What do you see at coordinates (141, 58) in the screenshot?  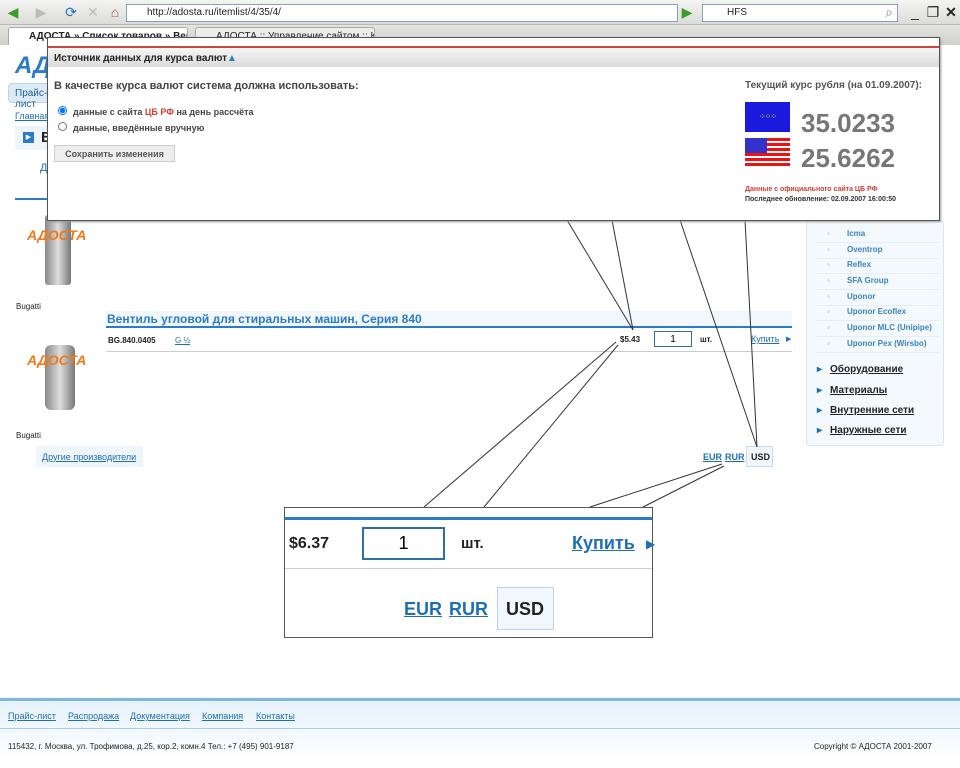 I see `dialog-title: Источник данных для курса валют` at bounding box center [141, 58].